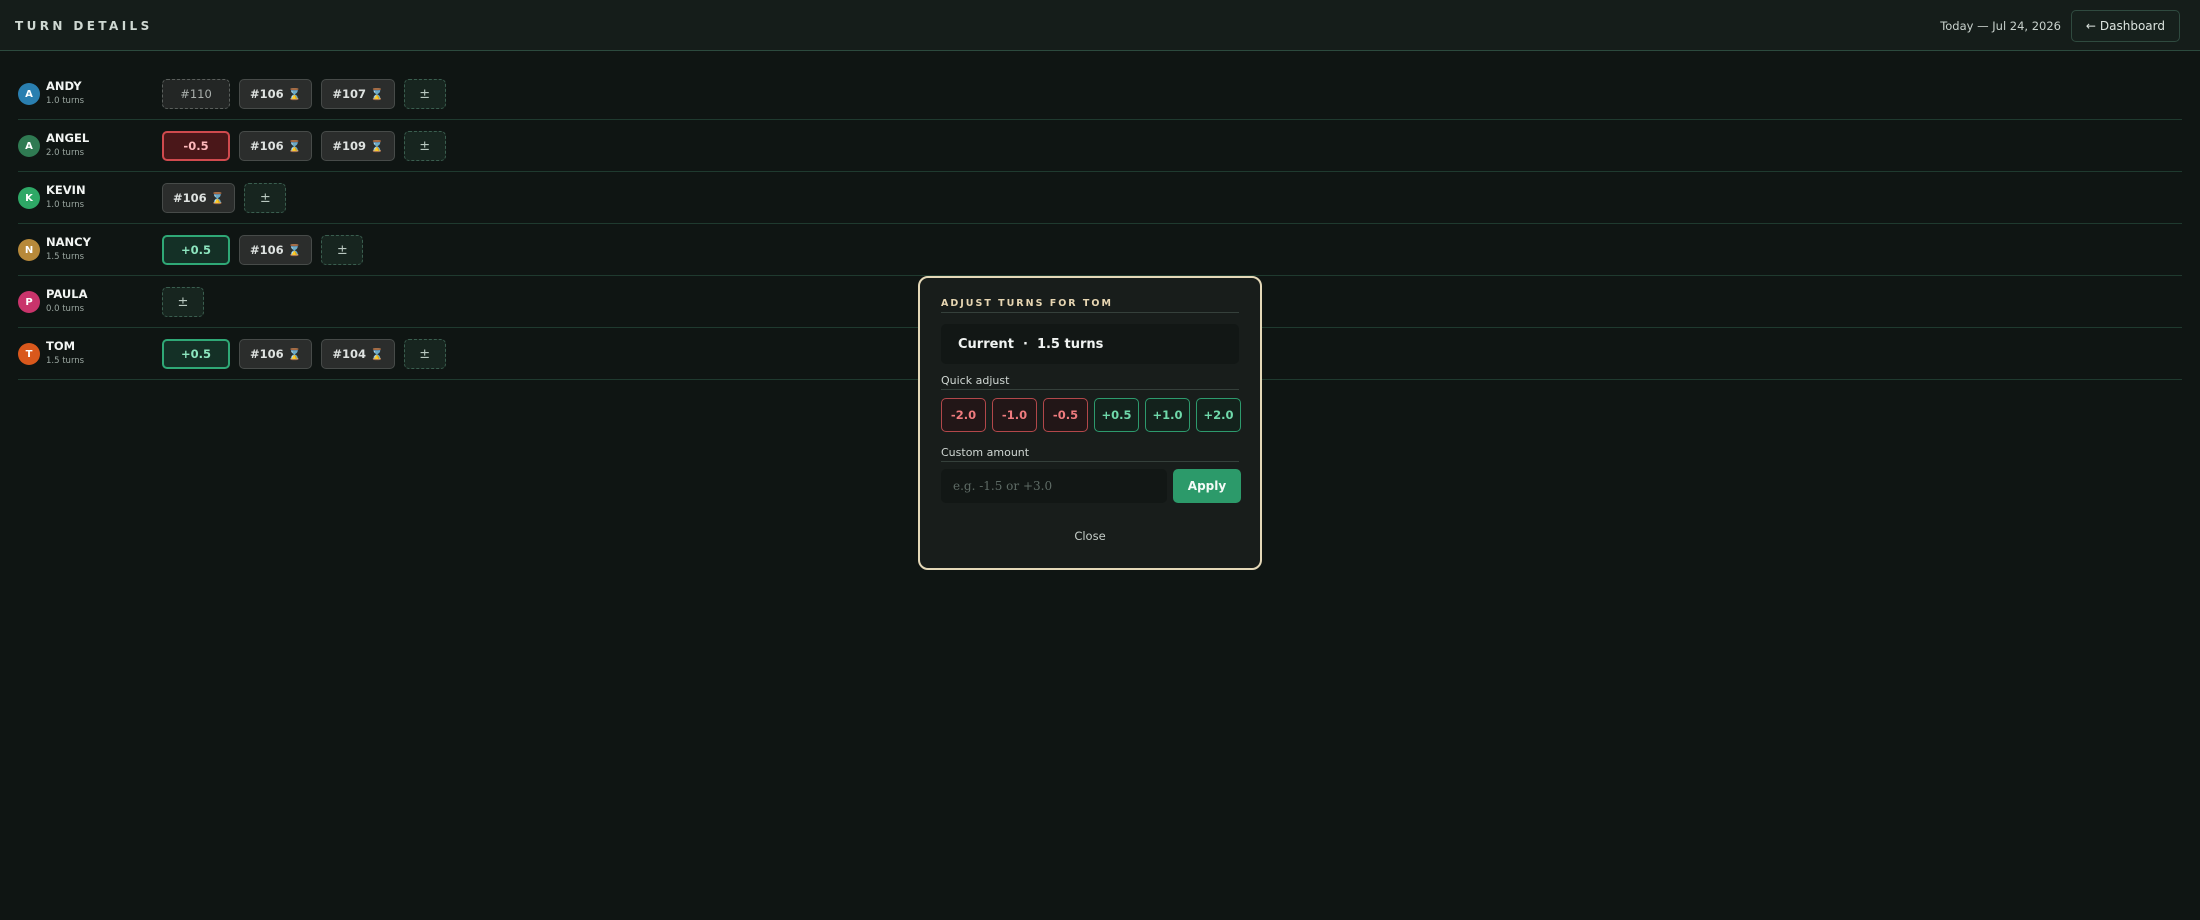 This screenshot has width=2200, height=920. I want to click on turn-chips: +0.5 #106 ⌛ ±, so click(263, 250).